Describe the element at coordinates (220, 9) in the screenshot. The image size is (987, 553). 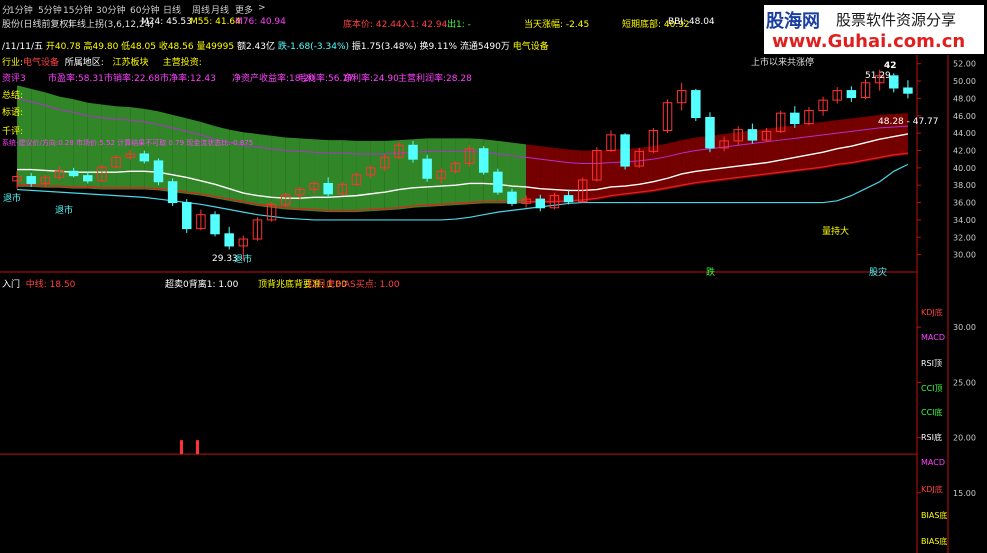
I see `period-tab-8: 月线` at that location.